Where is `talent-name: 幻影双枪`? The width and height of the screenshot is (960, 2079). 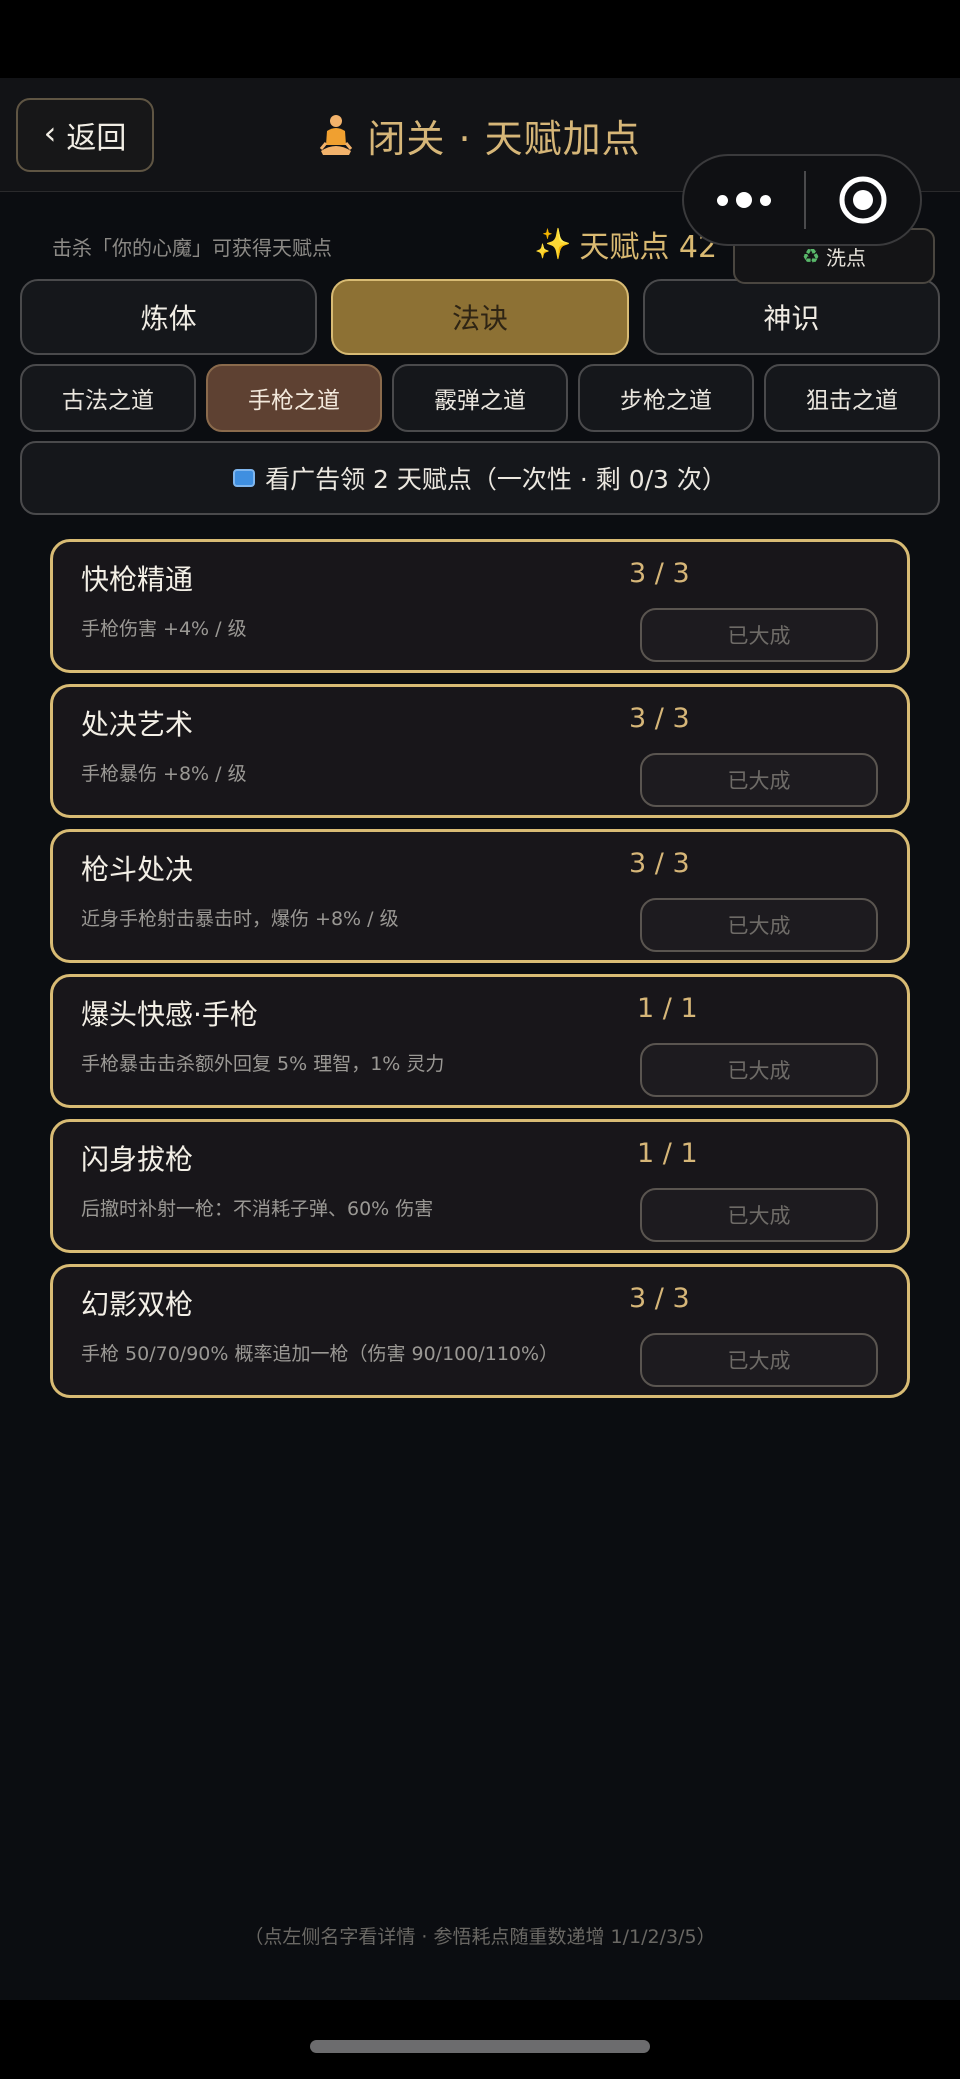 talent-name: 幻影双枪 is located at coordinates (137, 1303).